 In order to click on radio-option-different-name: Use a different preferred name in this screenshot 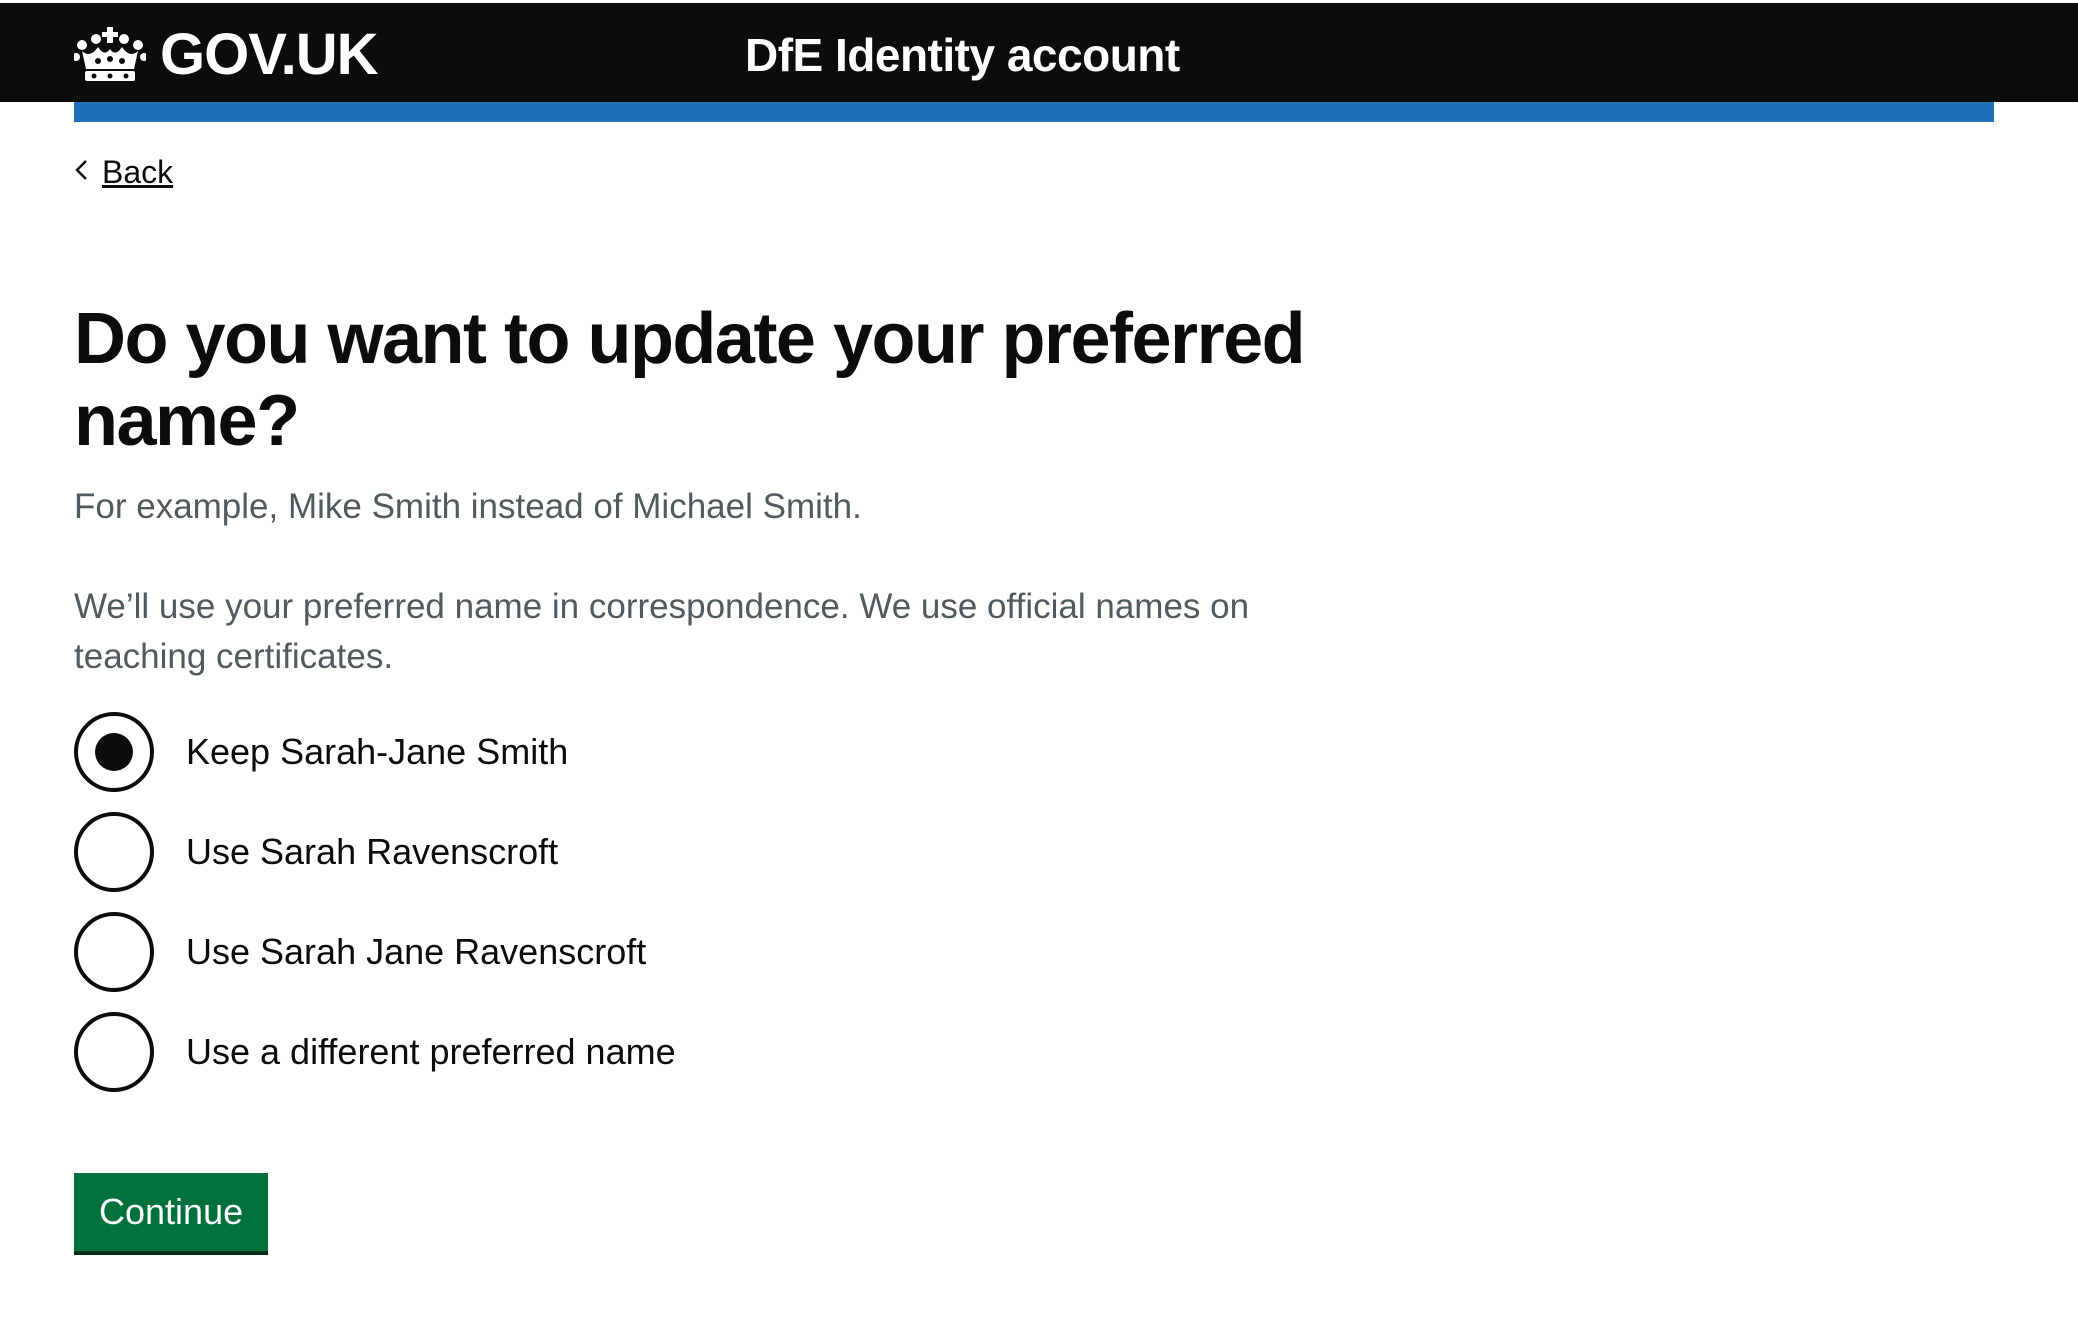, I will do `click(375, 1052)`.